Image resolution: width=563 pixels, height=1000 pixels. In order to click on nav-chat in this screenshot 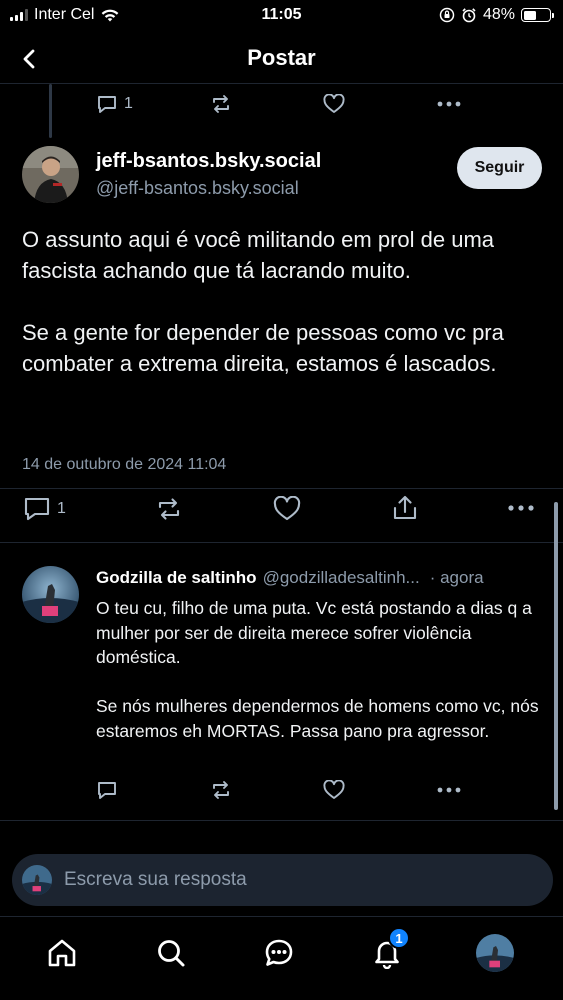, I will do `click(279, 953)`.